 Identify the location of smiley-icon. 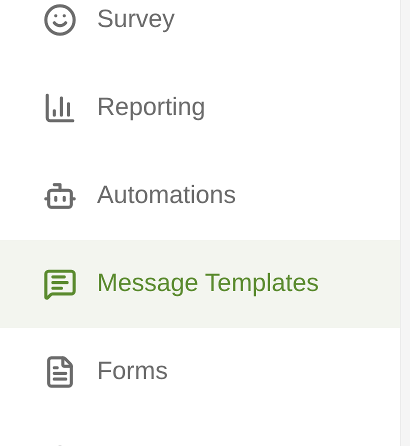
(60, 20).